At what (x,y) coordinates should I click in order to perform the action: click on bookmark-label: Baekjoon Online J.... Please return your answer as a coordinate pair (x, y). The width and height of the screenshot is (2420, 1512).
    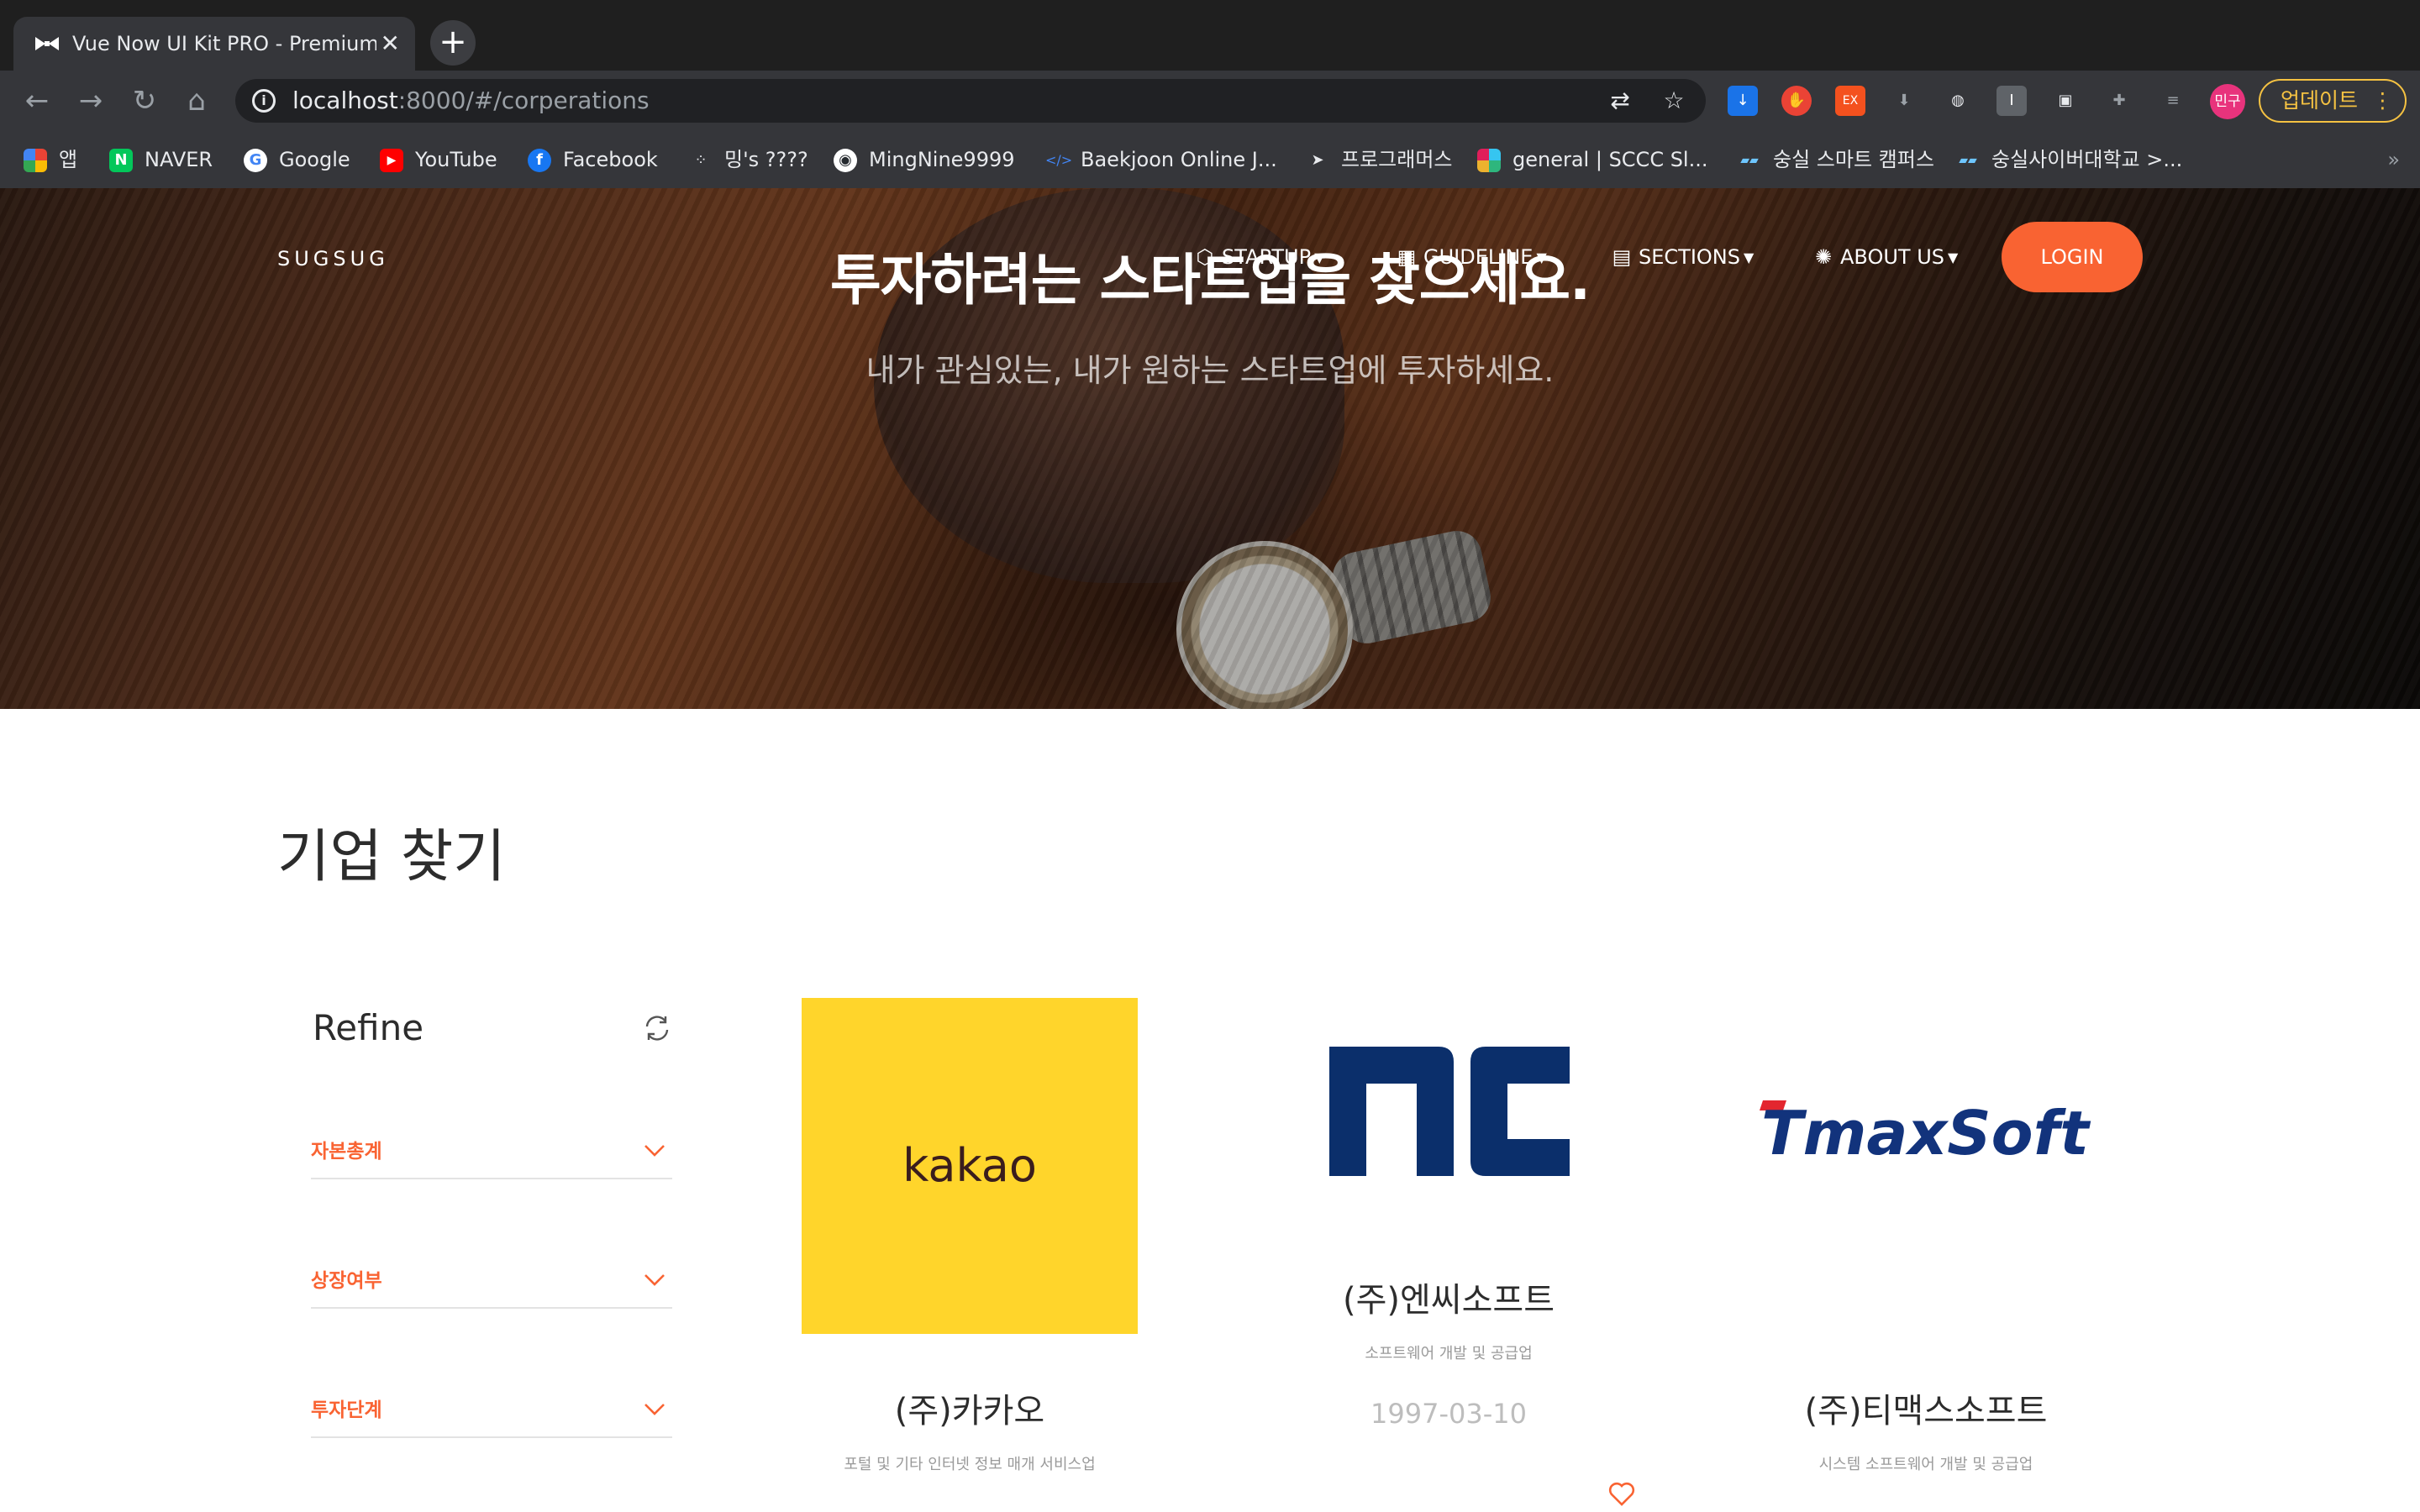
    Looking at the image, I should click on (1179, 159).